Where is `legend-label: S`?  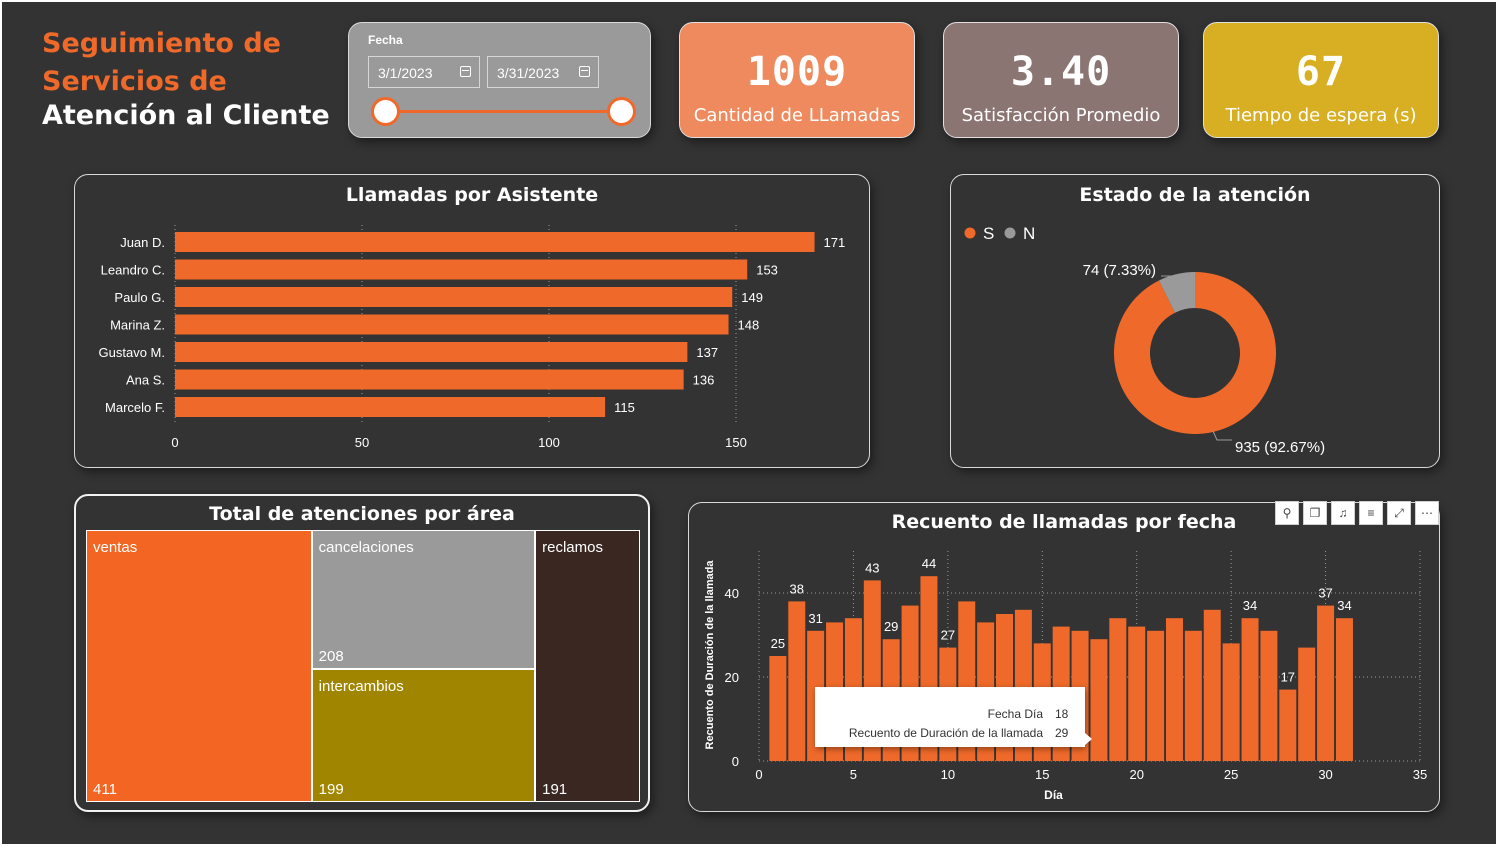 legend-label: S is located at coordinates (988, 233).